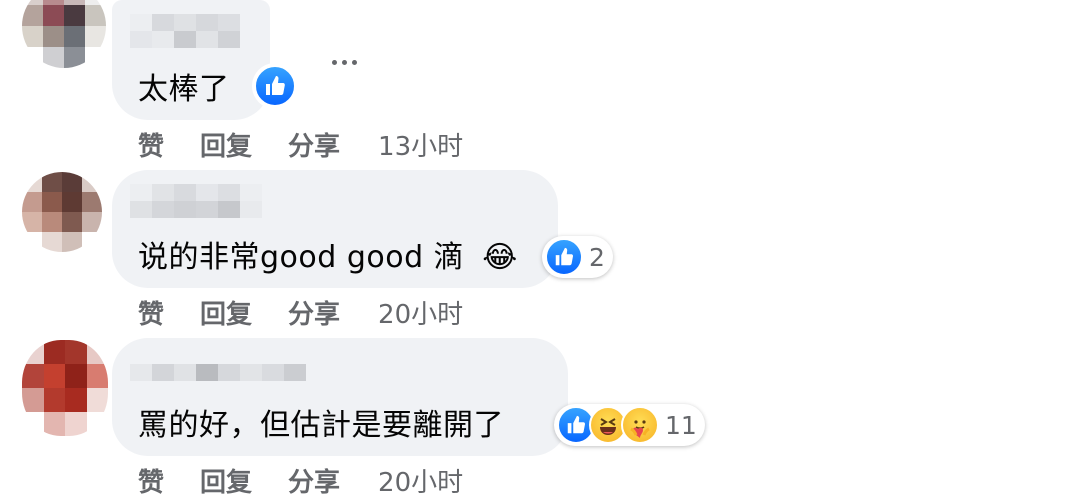  What do you see at coordinates (597, 257) in the screenshot?
I see `reaction-count: 2` at bounding box center [597, 257].